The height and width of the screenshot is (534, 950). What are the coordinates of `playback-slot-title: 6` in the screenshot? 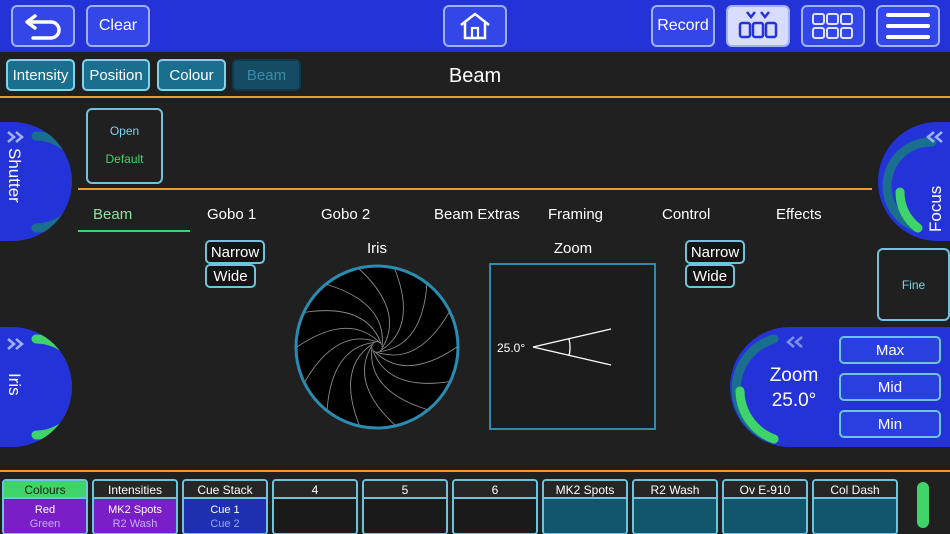 It's located at (495, 490).